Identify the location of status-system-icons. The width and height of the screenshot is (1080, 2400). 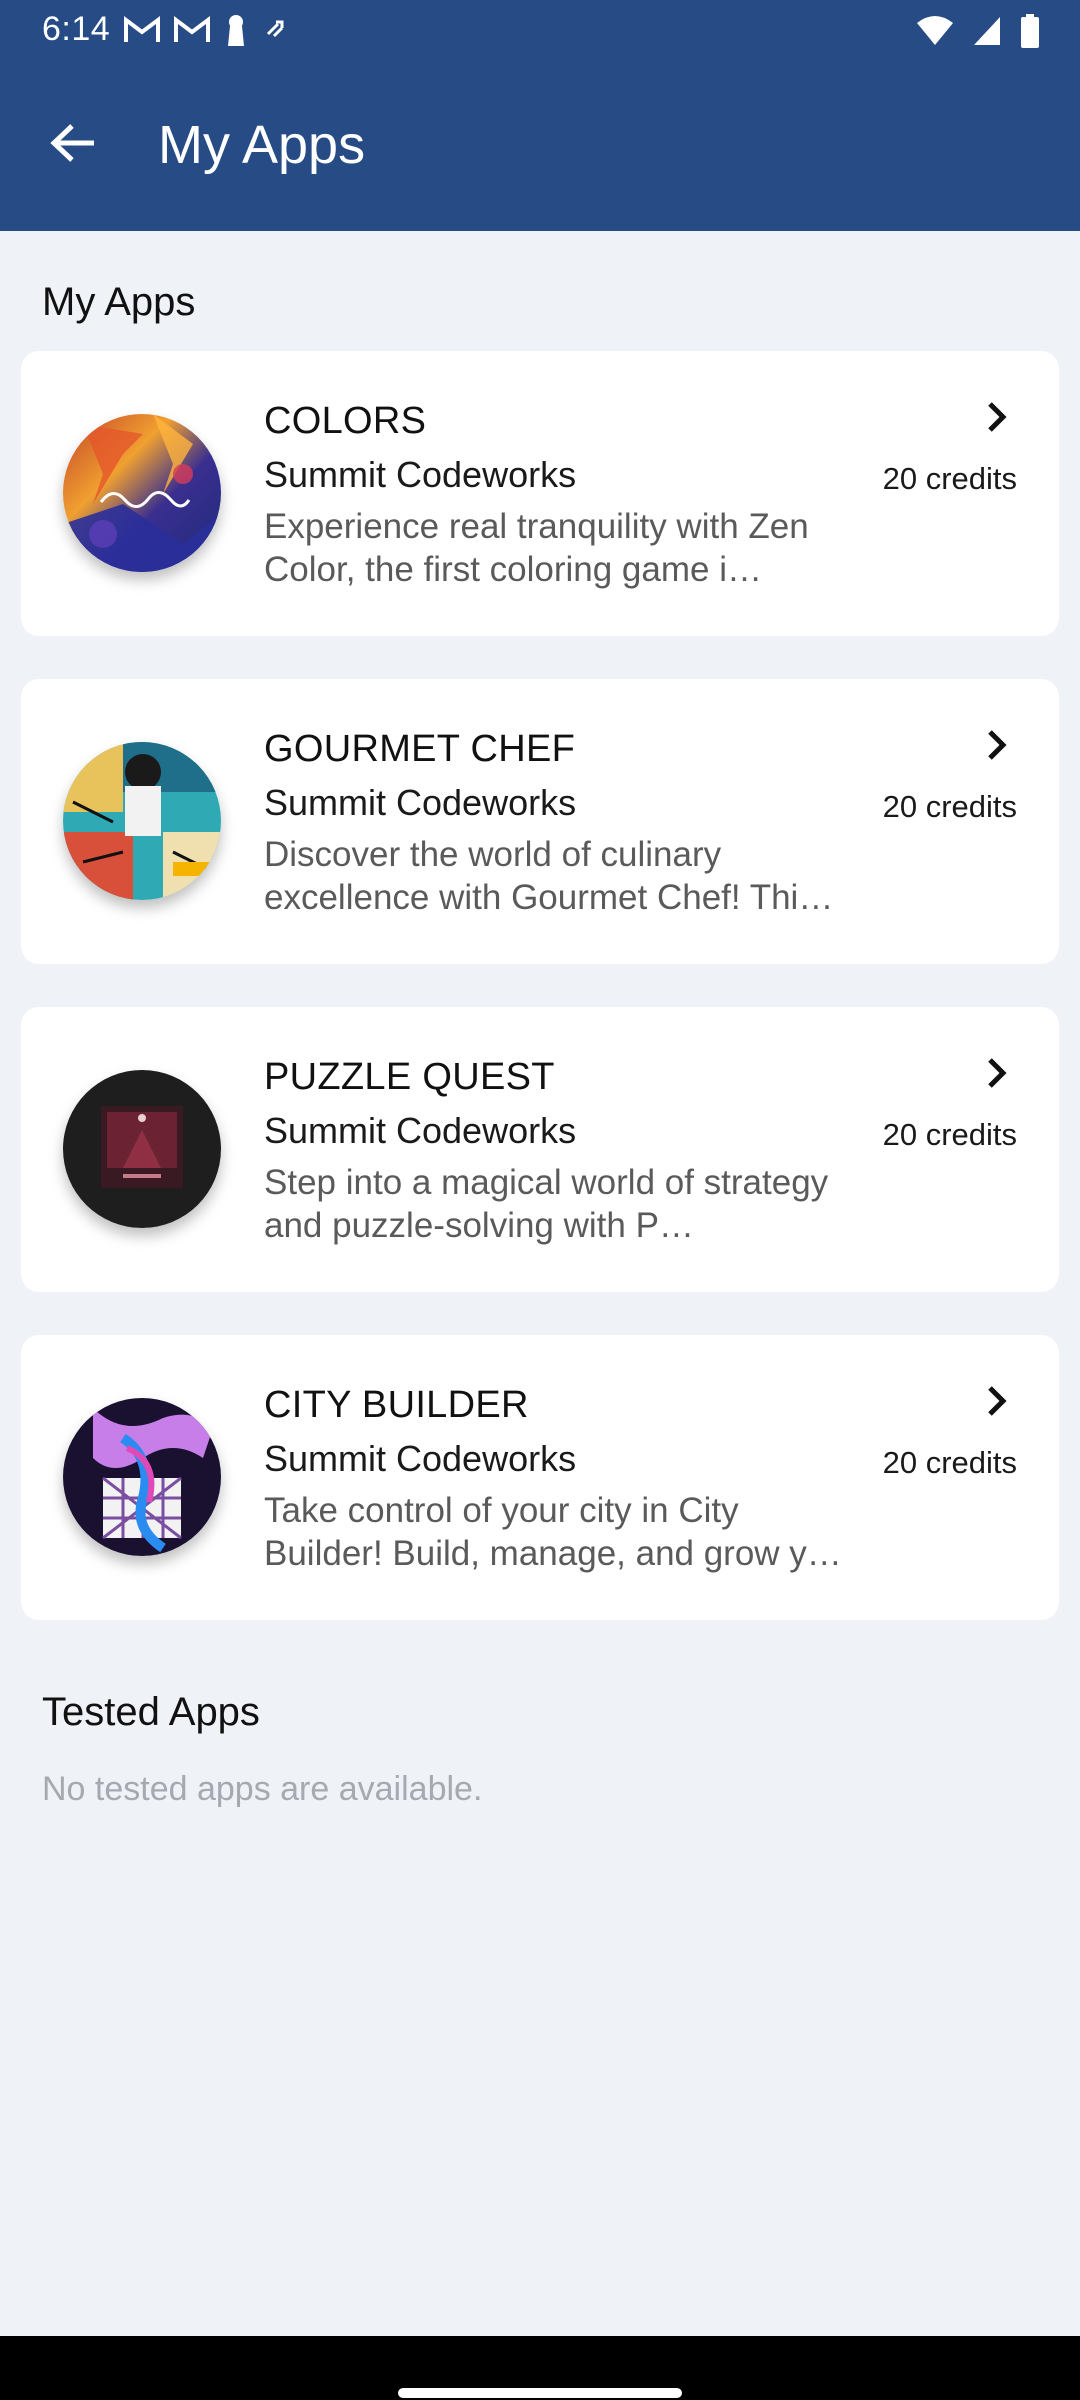
(978, 33).